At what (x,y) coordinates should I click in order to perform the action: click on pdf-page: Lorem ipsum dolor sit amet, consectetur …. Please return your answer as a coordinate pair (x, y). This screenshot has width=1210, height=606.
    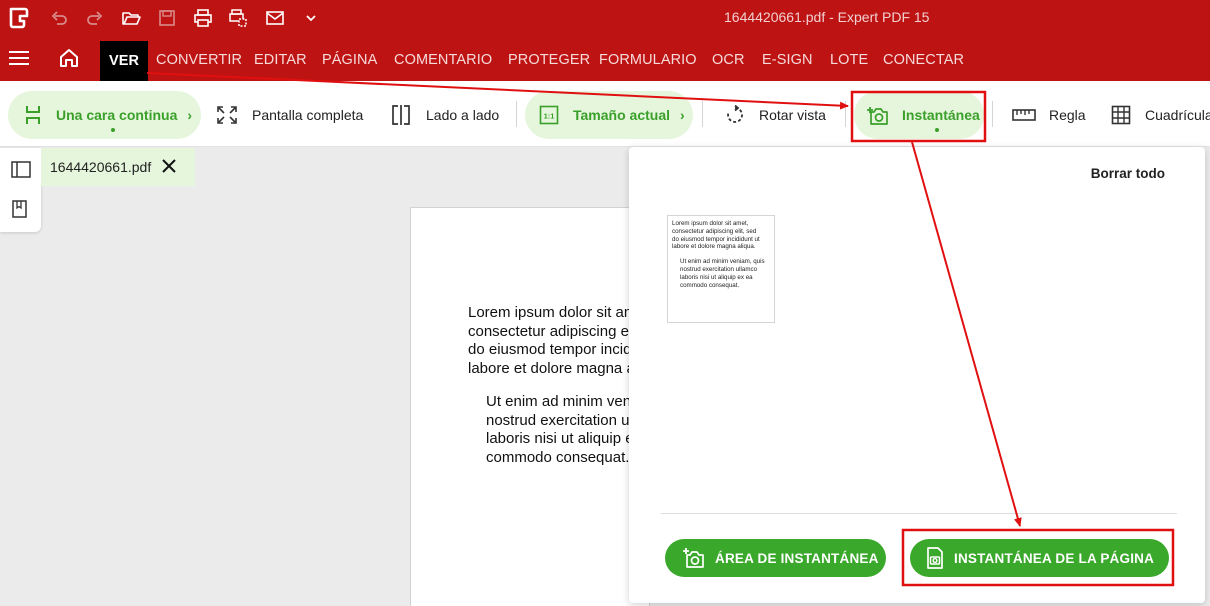
    Looking at the image, I should click on (530, 406).